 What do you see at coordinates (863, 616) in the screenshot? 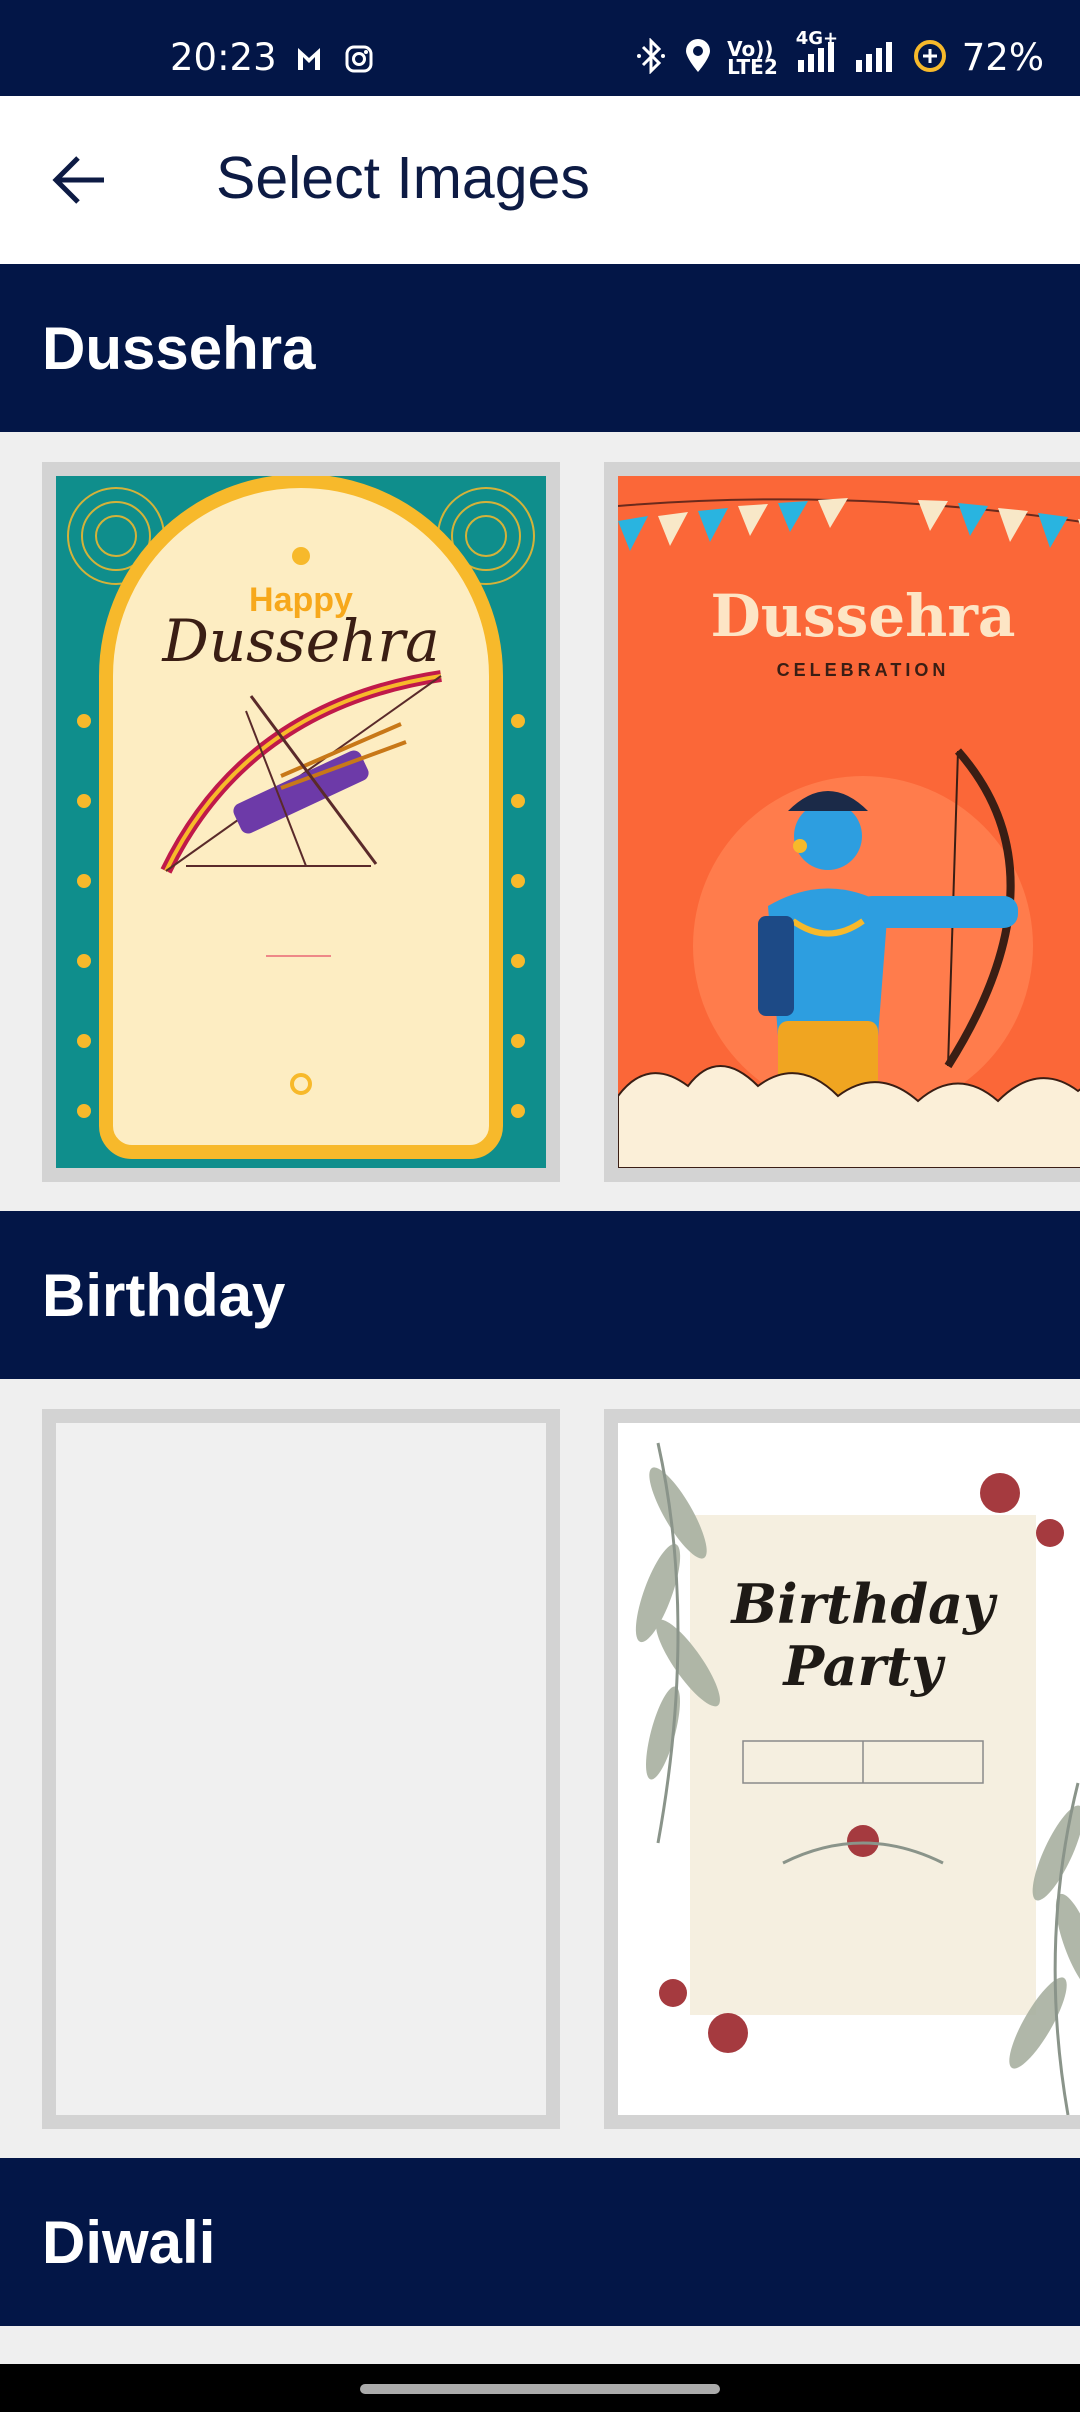
I see `card-heading: Dussehra` at bounding box center [863, 616].